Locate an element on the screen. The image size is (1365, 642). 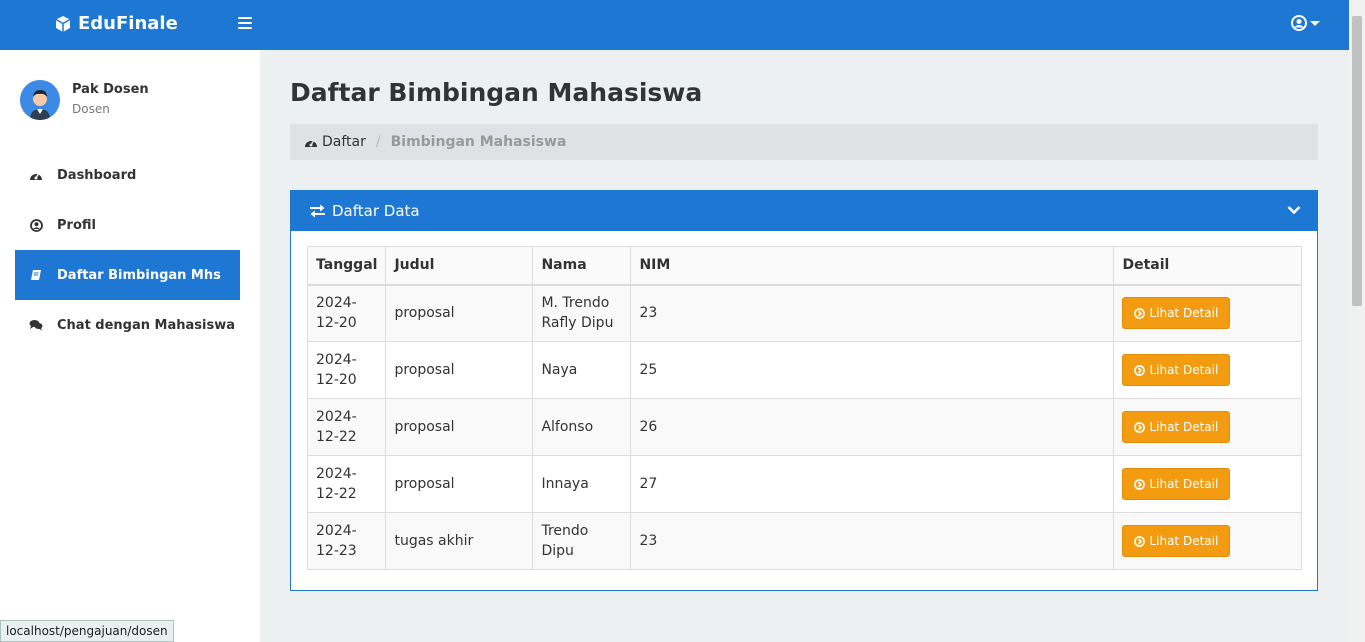
table-header-row: Tanggal Judul Nama NIM Detail is located at coordinates (804, 266).